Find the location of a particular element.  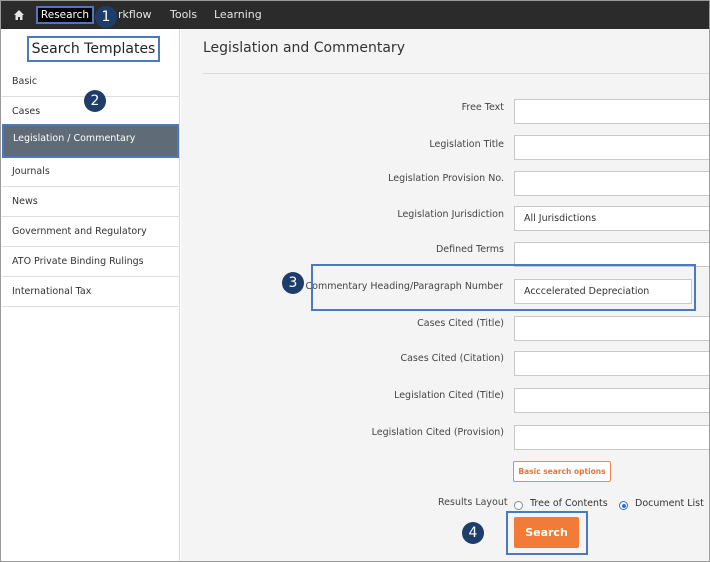

title-divider is located at coordinates (456, 73).